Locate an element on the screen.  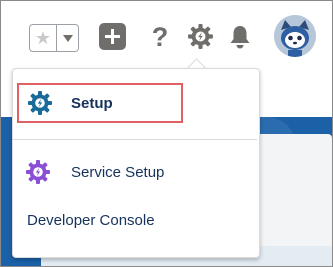
menu-item-developer-console-label: Developer Console is located at coordinates (91, 220).